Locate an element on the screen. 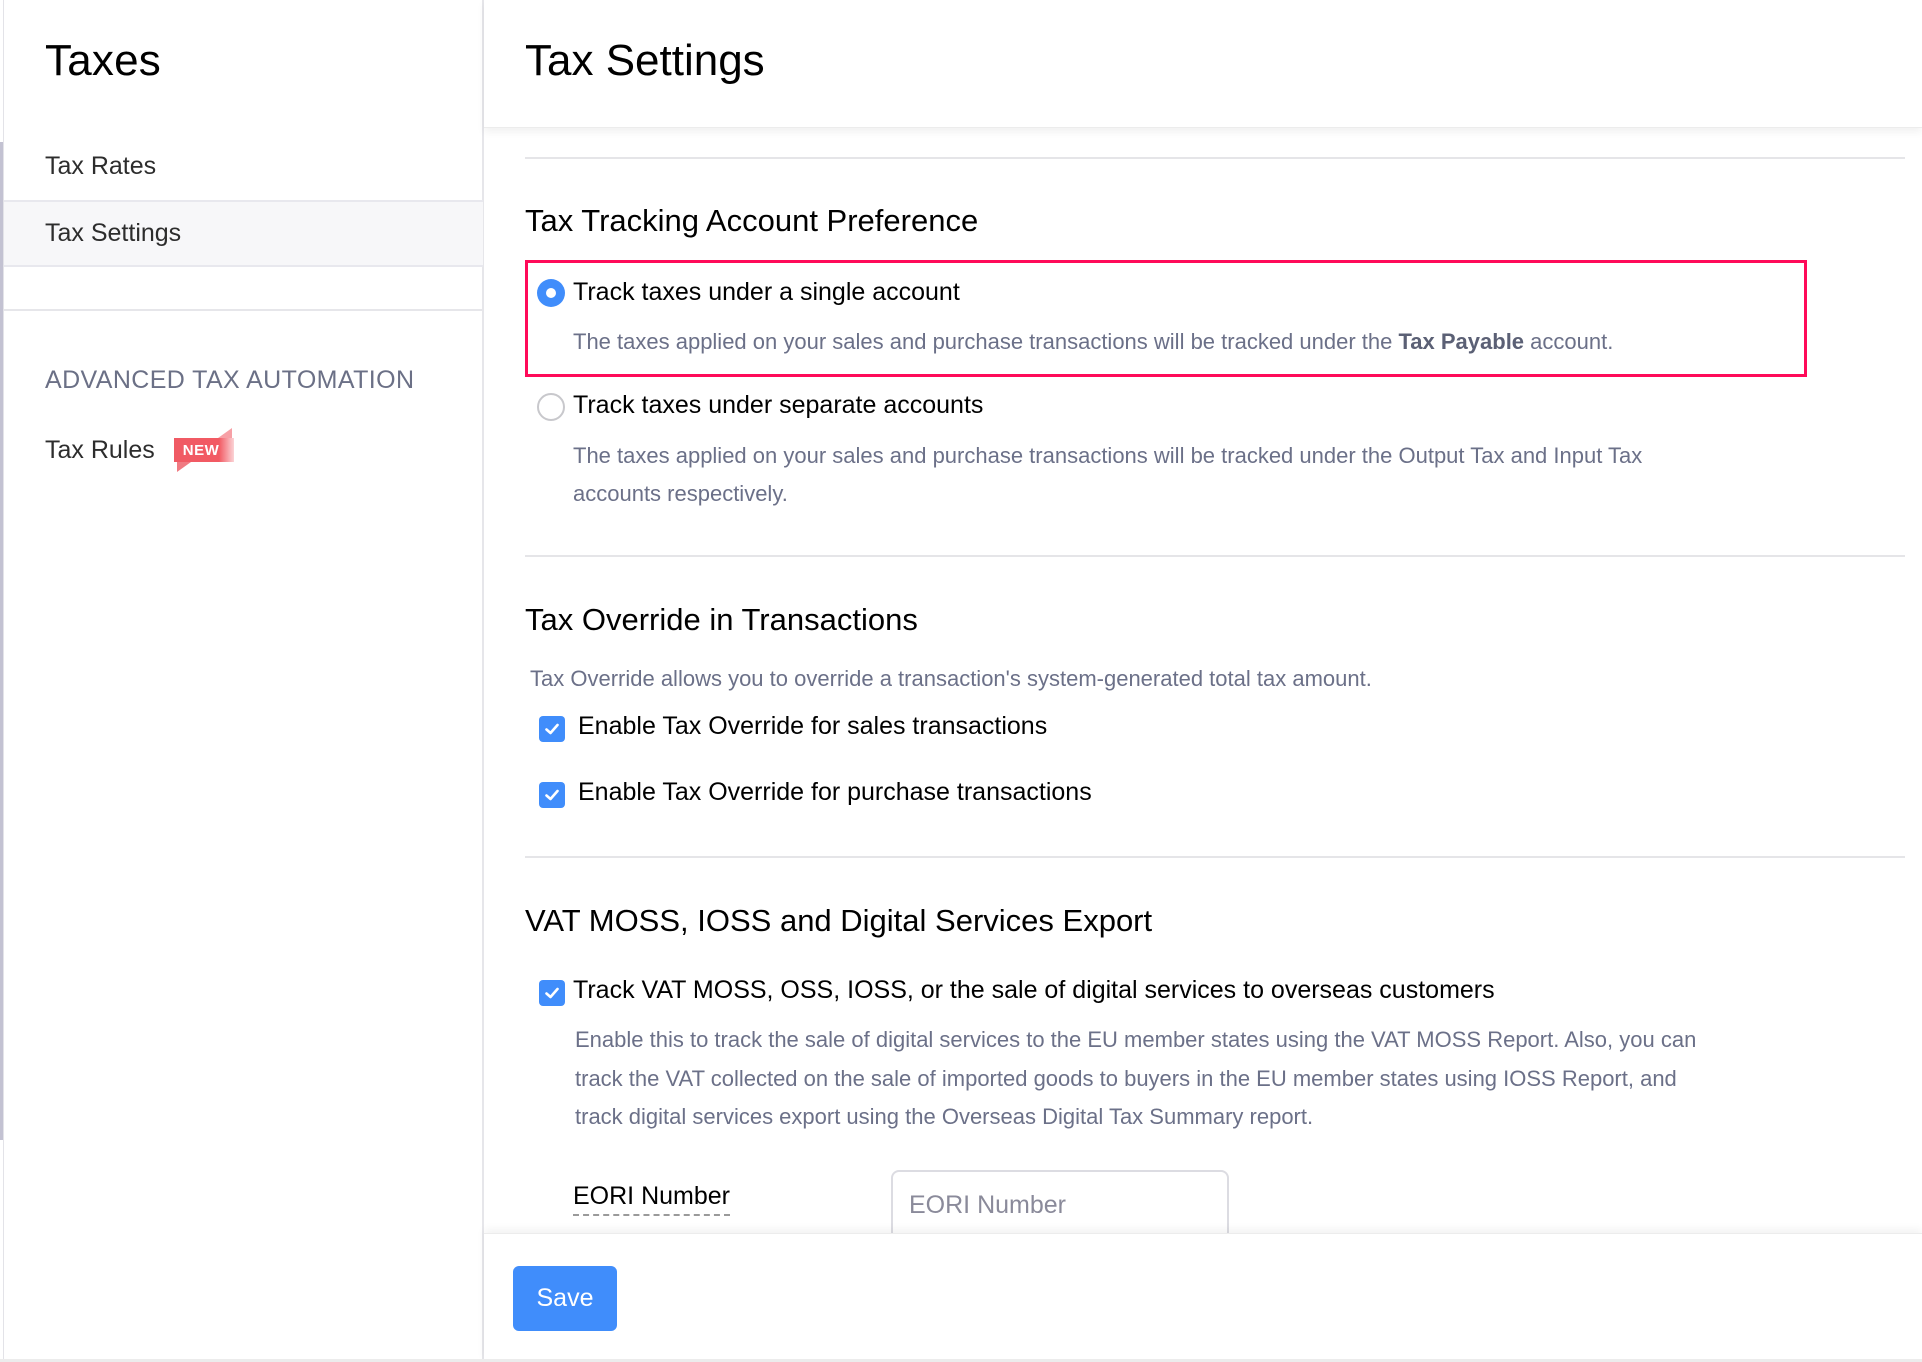 Image resolution: width=1922 pixels, height=1362 pixels. sidebar-item-tax-rates: Tax Rates is located at coordinates (243, 166).